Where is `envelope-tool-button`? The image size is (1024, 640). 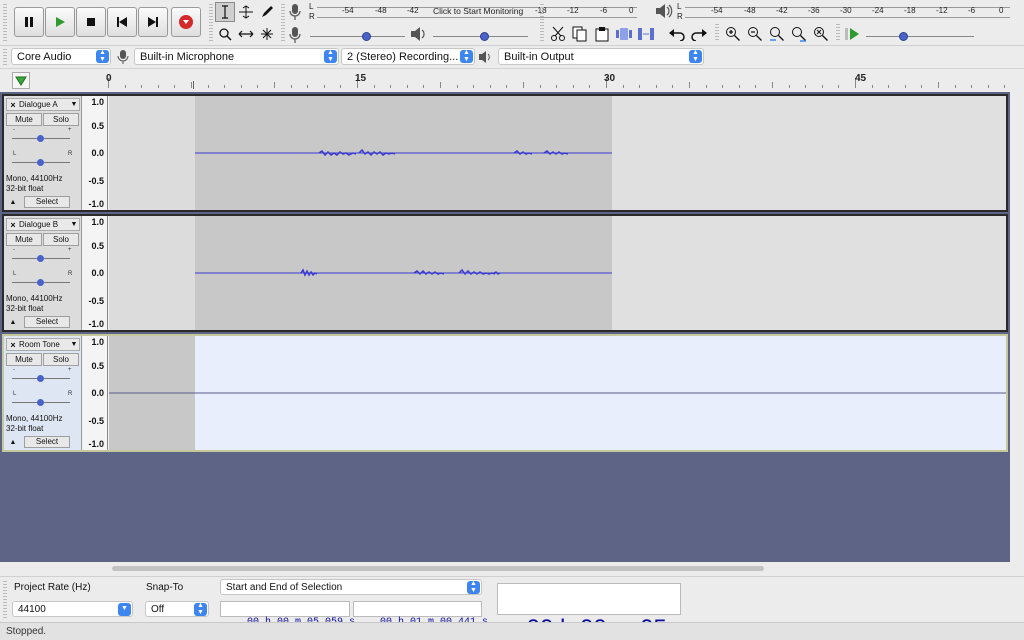
envelope-tool-button is located at coordinates (246, 12).